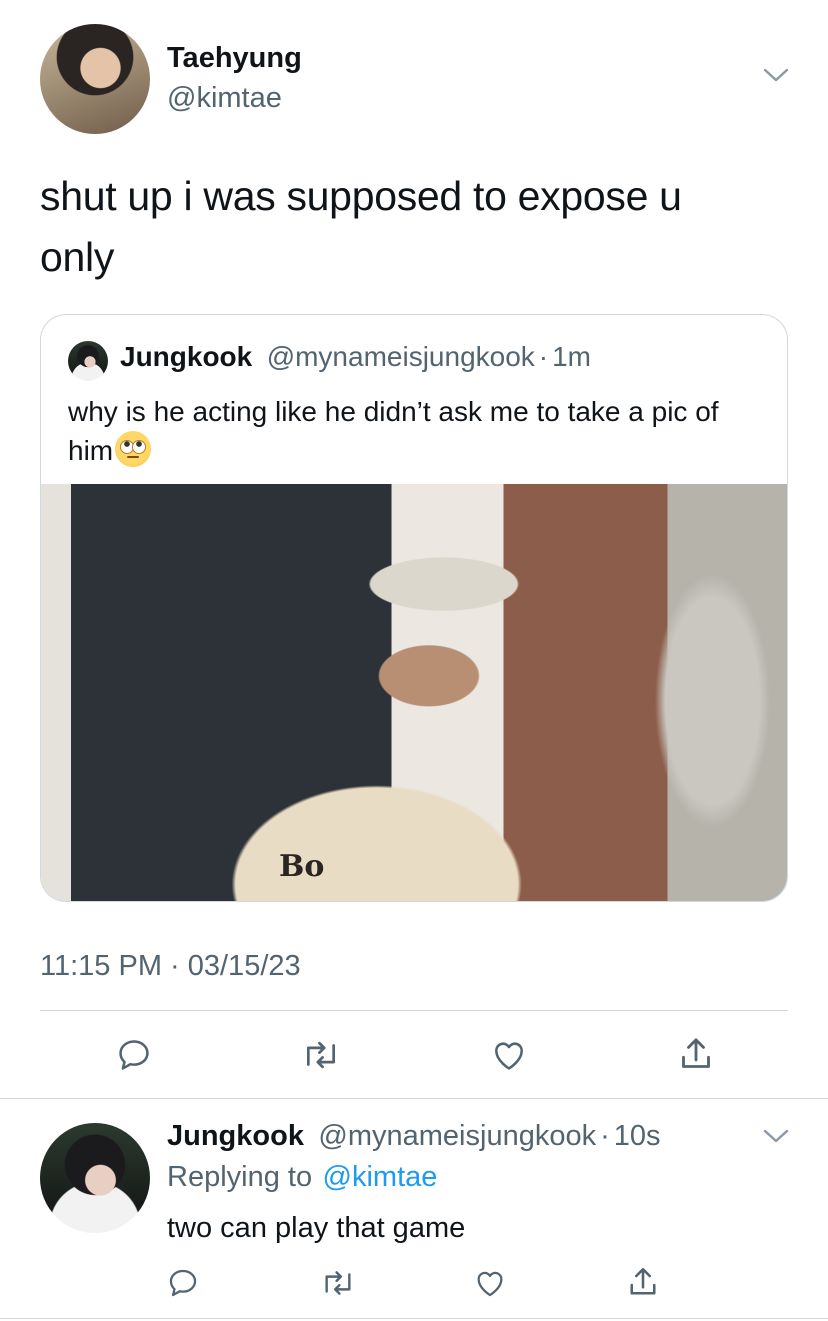 This screenshot has height=1321, width=828. I want to click on photo-shirt-text: Bo, so click(302, 866).